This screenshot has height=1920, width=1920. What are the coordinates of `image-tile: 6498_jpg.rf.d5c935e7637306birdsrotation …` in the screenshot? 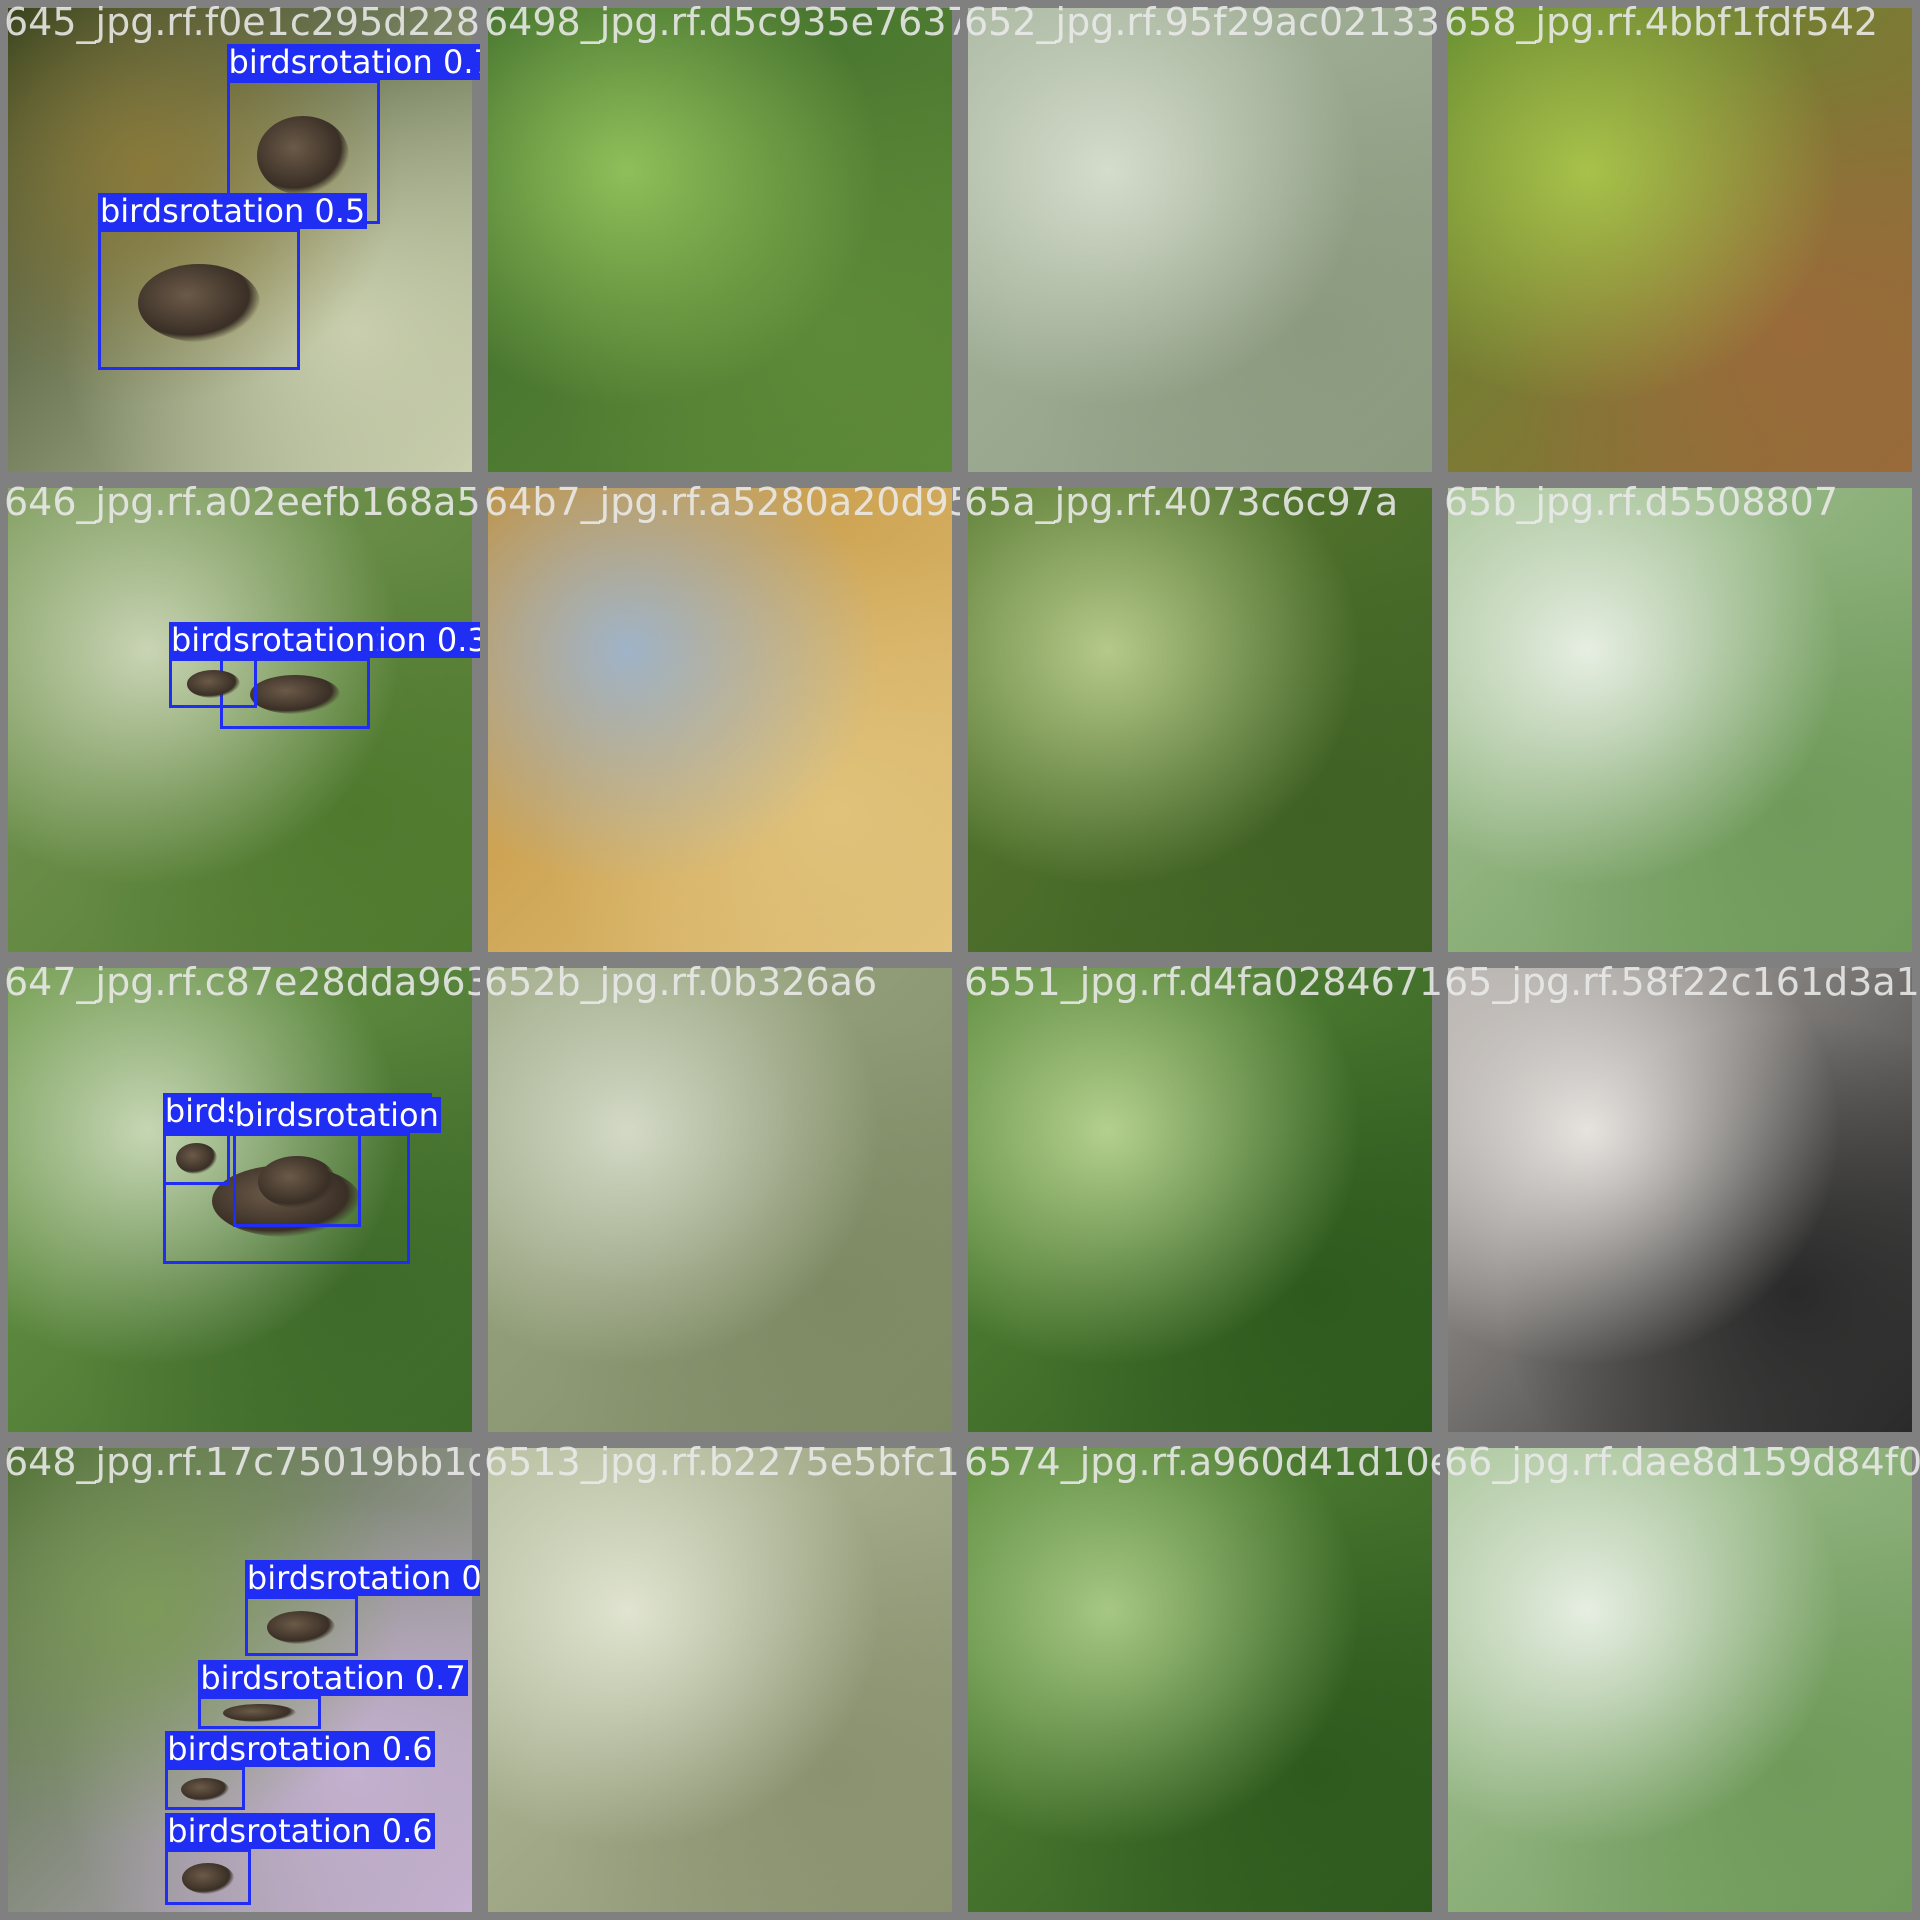 It's located at (720, 240).